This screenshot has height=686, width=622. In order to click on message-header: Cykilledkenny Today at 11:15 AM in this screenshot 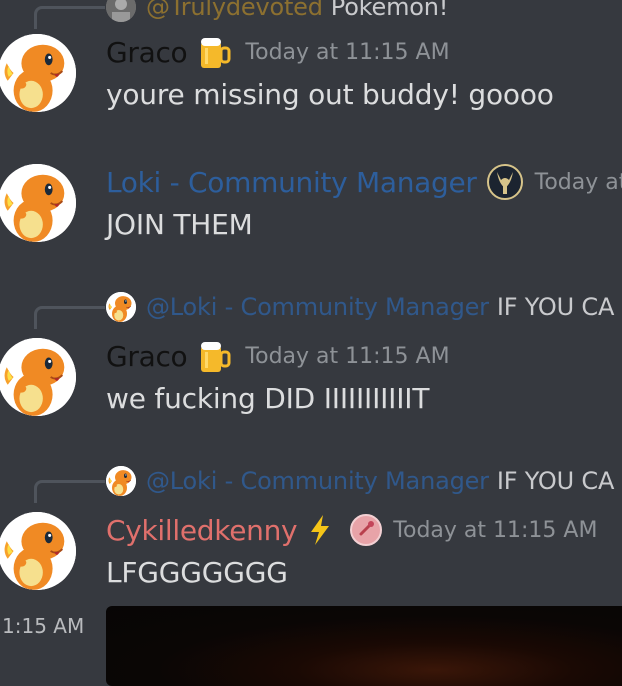, I will do `click(351, 530)`.